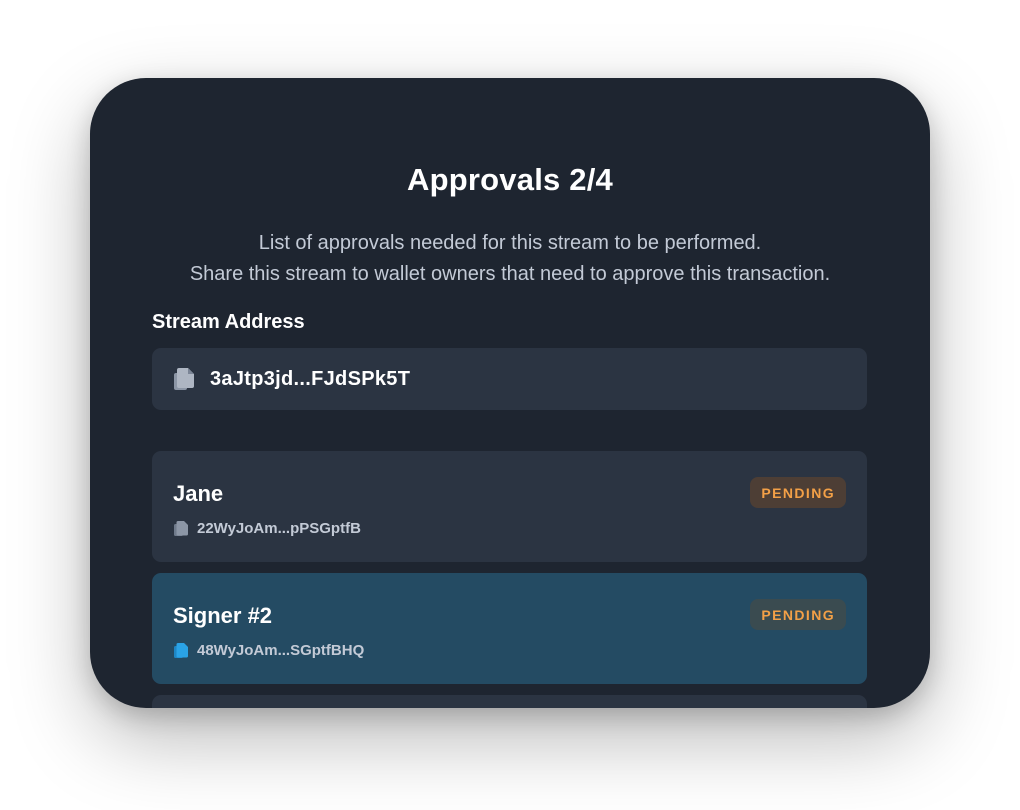  I want to click on signer-card: Jane PENDING 22WyJoAm...pPSGptfB, so click(509, 506).